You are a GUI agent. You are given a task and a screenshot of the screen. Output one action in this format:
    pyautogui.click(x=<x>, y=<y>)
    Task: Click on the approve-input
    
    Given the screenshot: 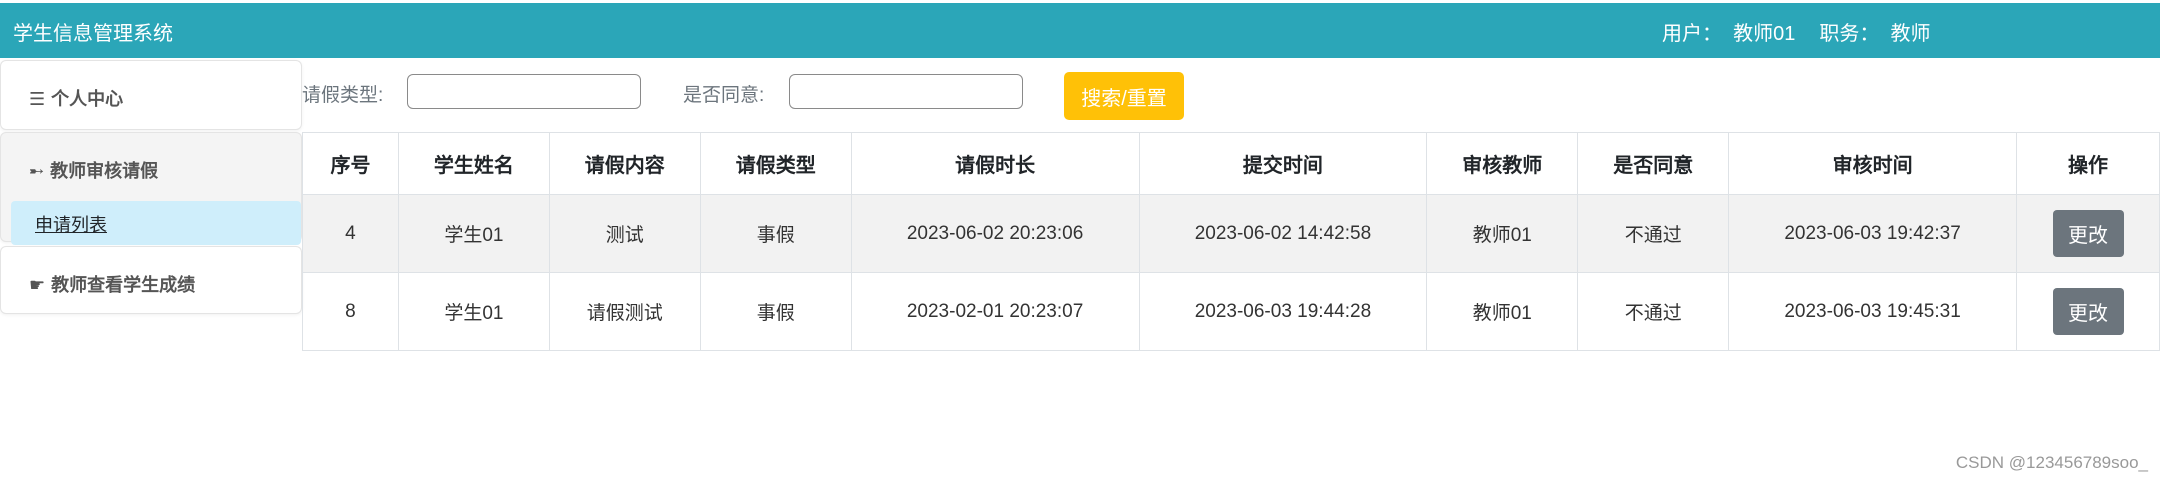 What is the action you would take?
    pyautogui.click(x=906, y=91)
    